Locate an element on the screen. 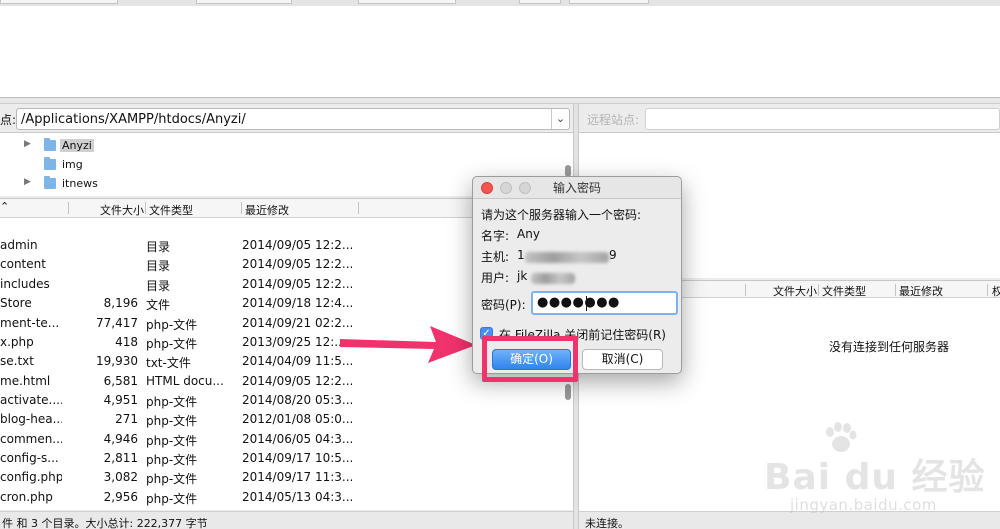 The image size is (1000, 529). annotation-highlight-box is located at coordinates (530, 359).